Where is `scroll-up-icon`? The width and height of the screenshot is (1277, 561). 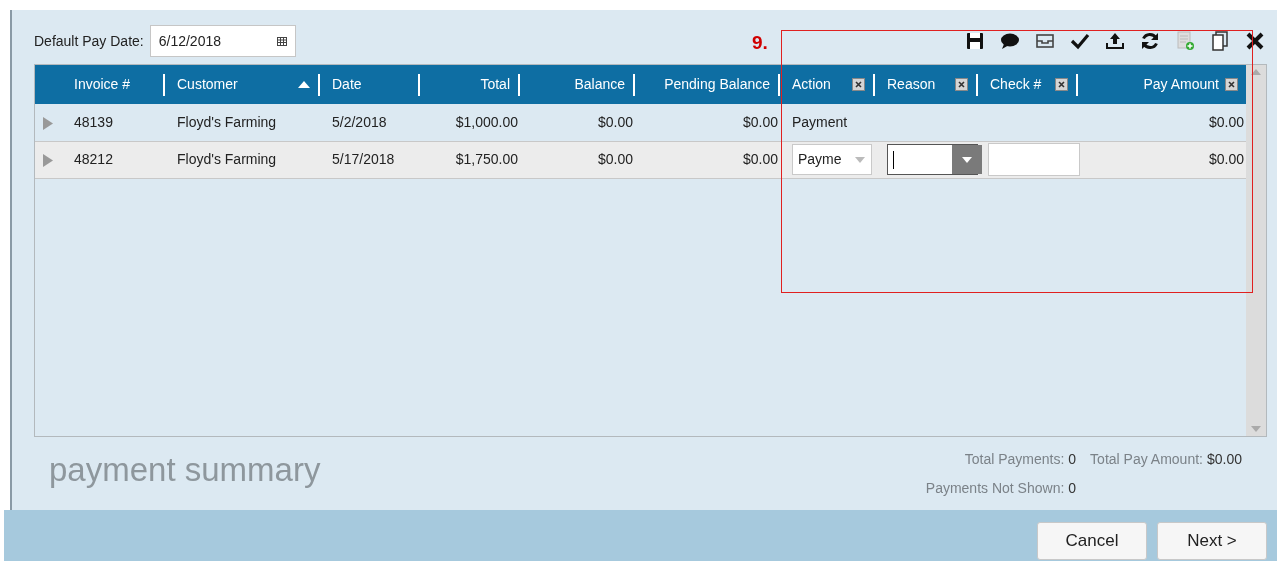
scroll-up-icon is located at coordinates (1256, 72).